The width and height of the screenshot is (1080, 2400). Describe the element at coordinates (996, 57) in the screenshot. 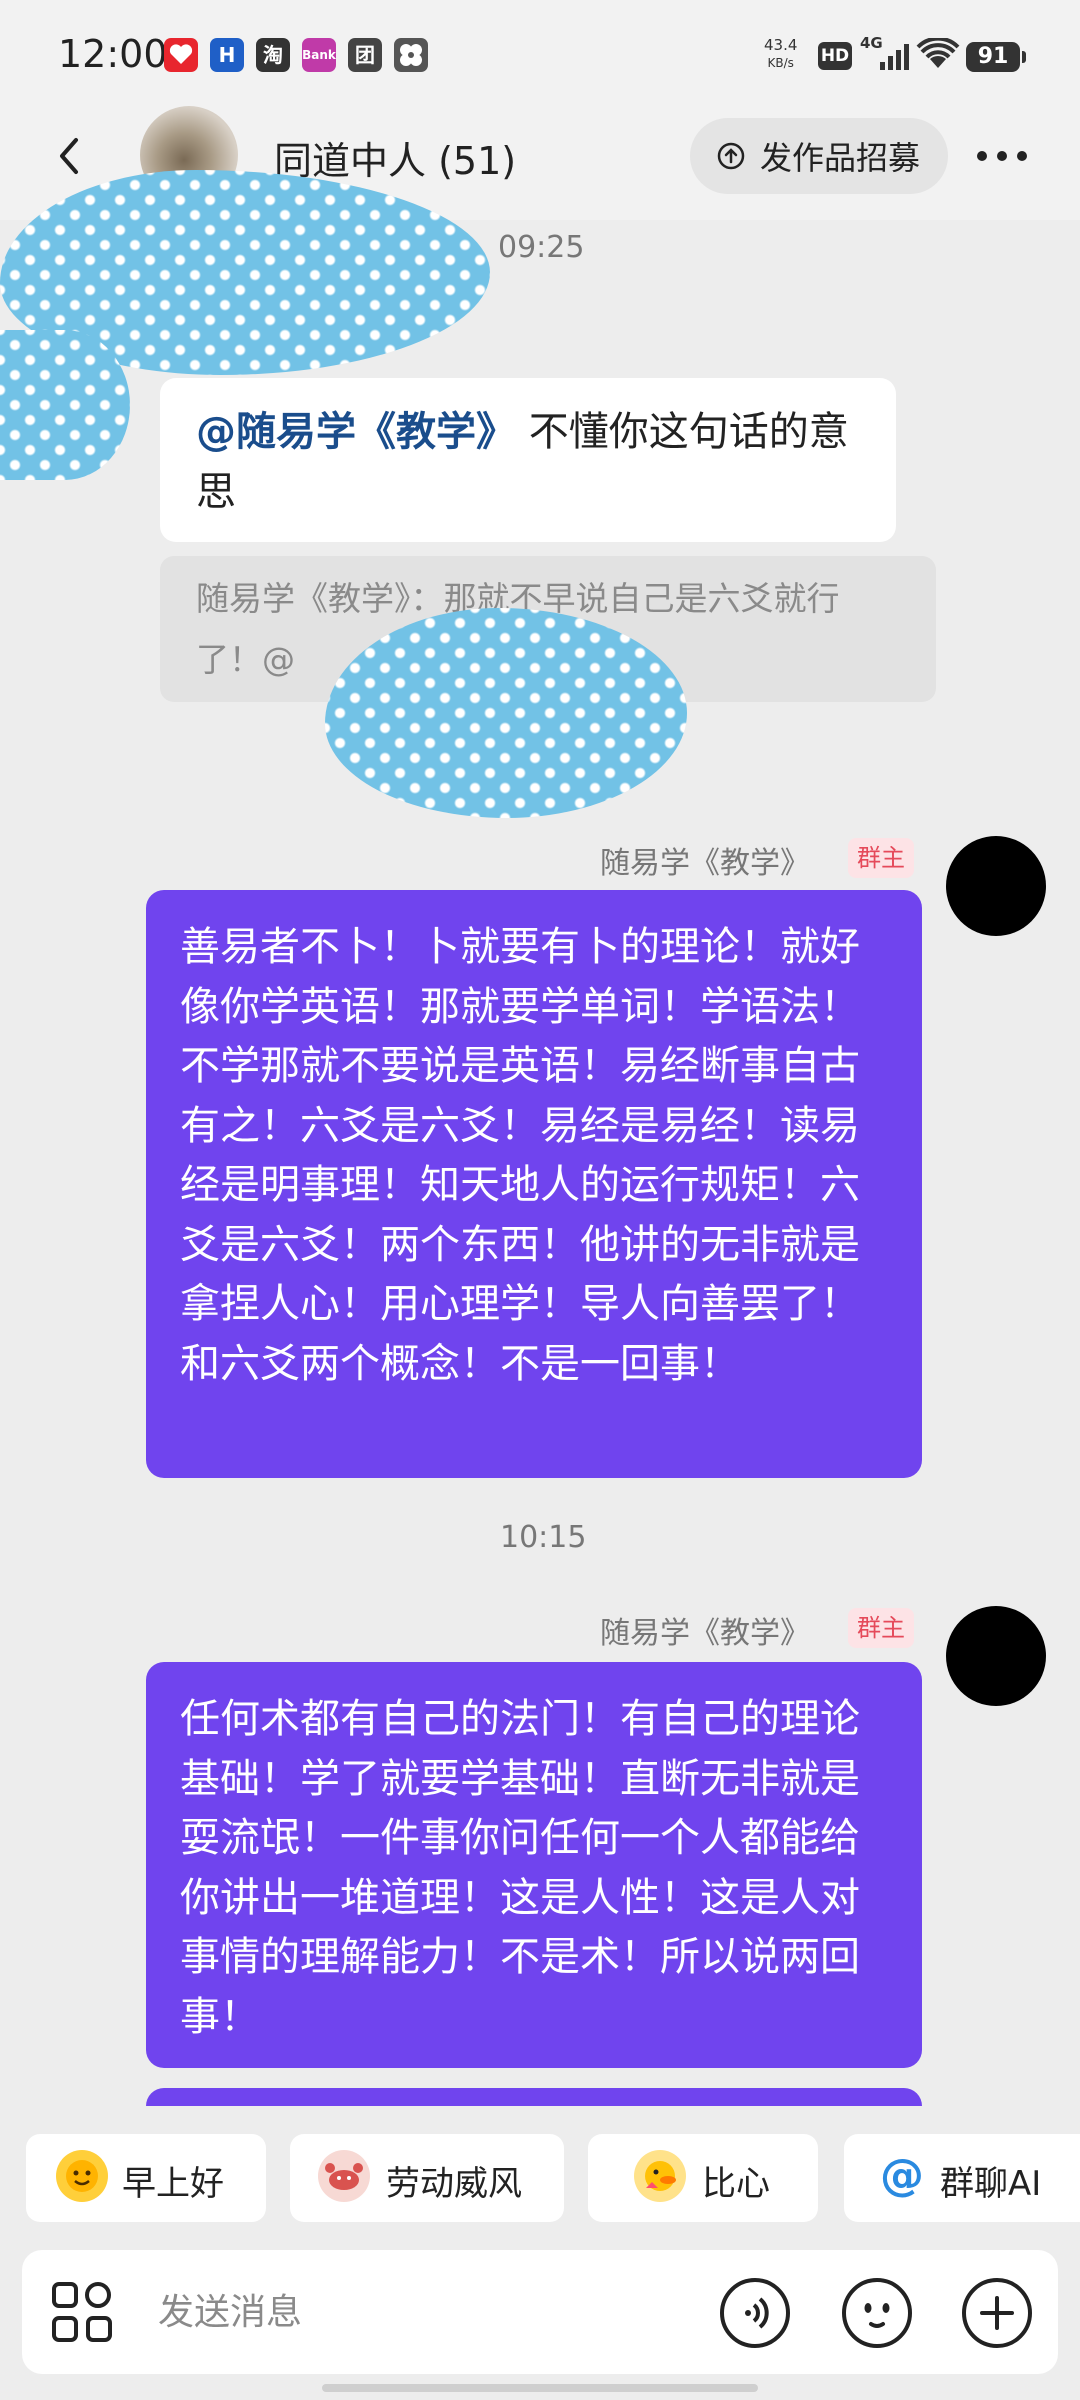

I see `battery-icon: 91` at that location.